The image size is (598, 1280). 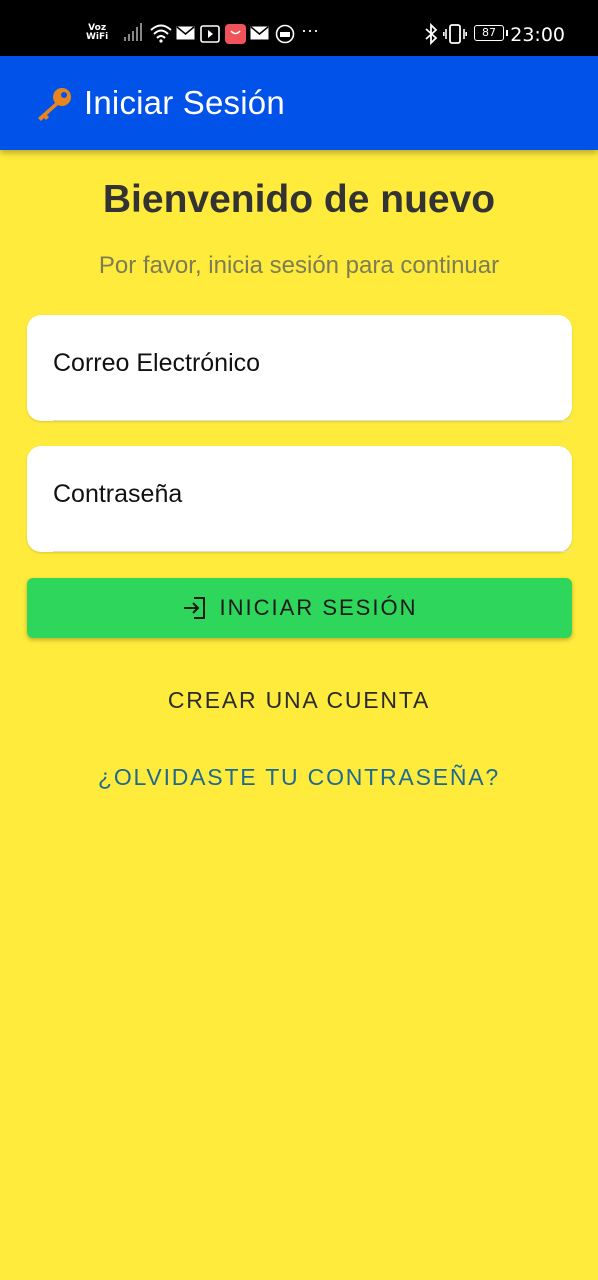 What do you see at coordinates (455, 34) in the screenshot?
I see `vibrate-icon` at bounding box center [455, 34].